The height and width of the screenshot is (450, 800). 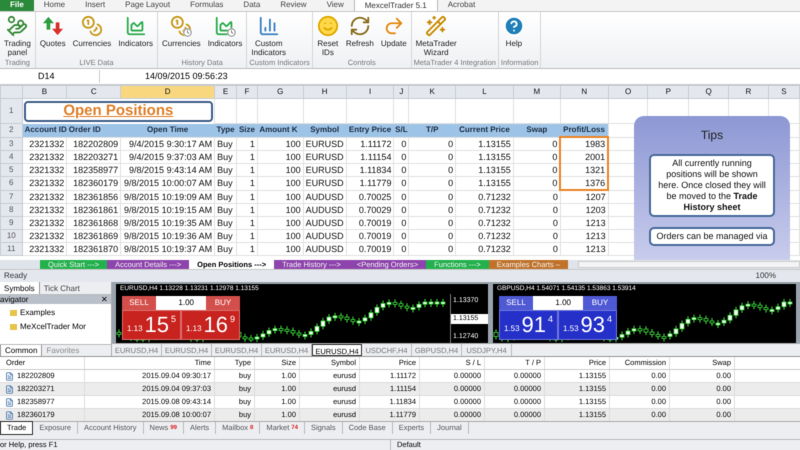 What do you see at coordinates (93, 92) in the screenshot?
I see `column-header: C` at bounding box center [93, 92].